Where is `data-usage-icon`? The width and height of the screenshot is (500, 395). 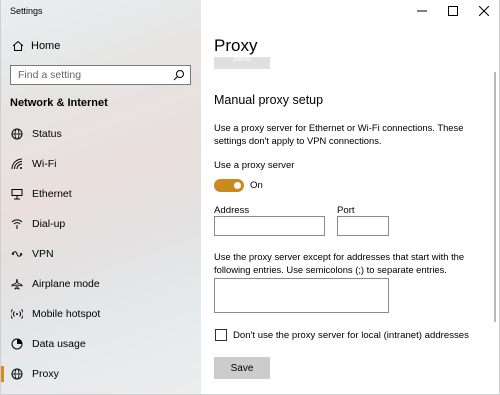
data-usage-icon is located at coordinates (16, 344).